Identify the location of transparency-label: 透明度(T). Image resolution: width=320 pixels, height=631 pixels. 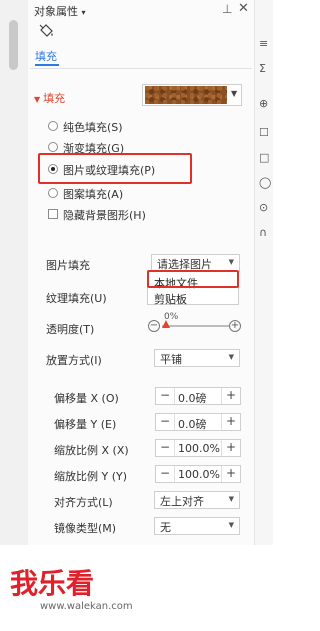
(70, 329).